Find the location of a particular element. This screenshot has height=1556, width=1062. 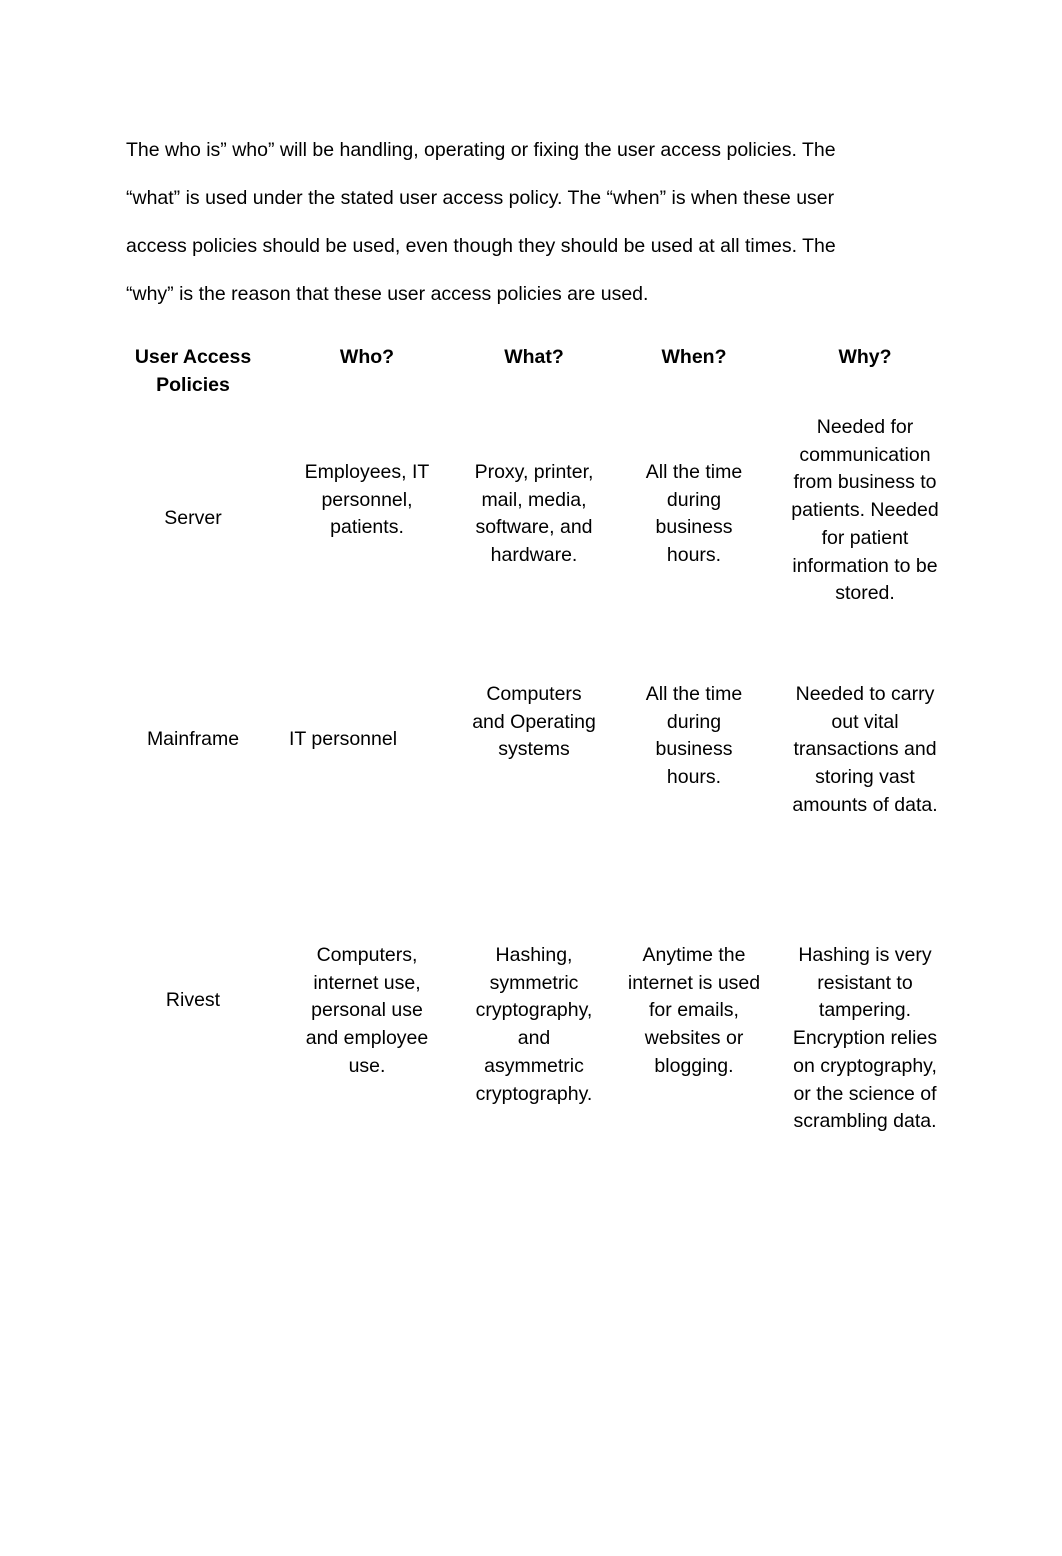

cell-line: Computers, is located at coordinates (367, 955).